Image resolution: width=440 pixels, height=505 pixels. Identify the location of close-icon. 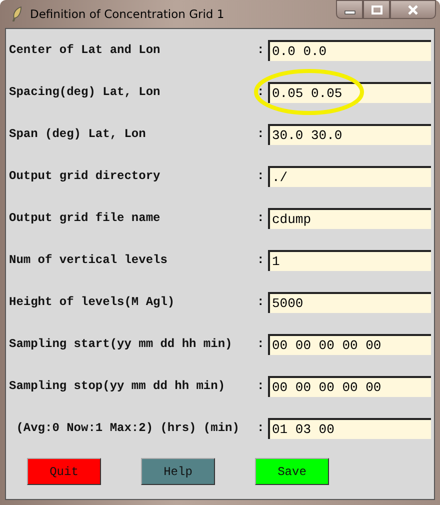
(413, 9).